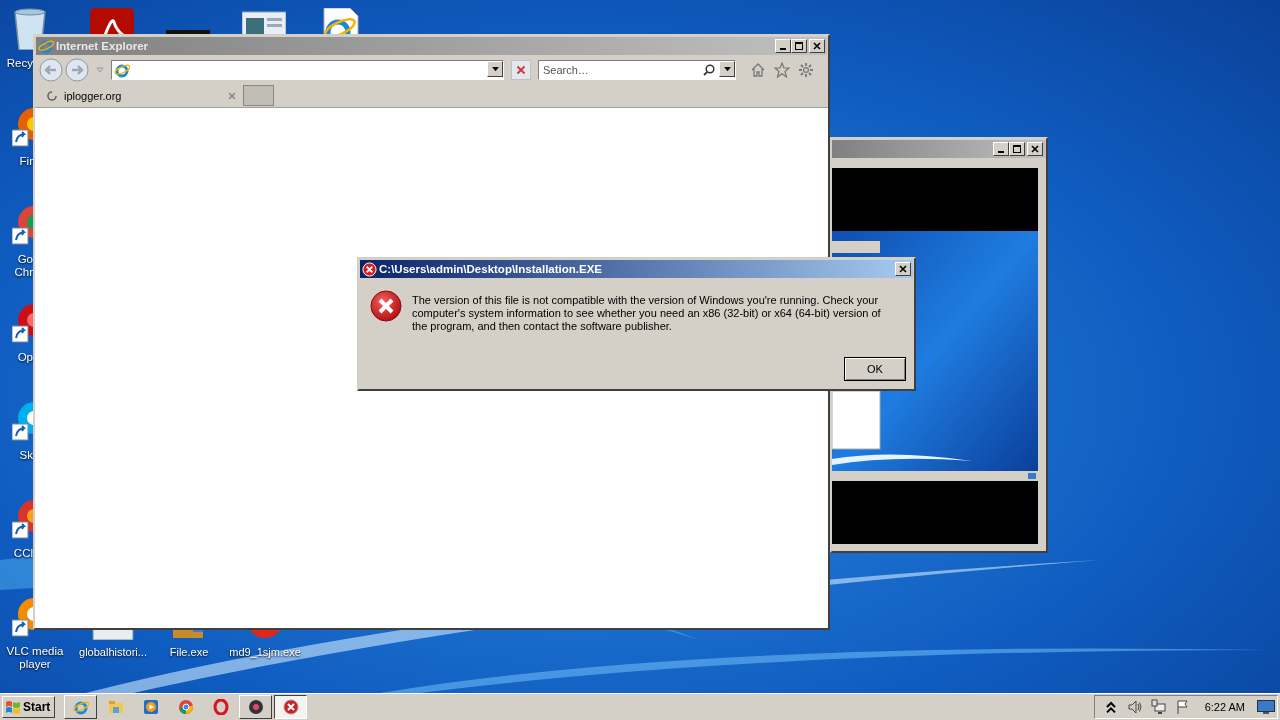 This screenshot has height=720, width=1280. I want to click on window-title: Internet Explorer, so click(102, 46).